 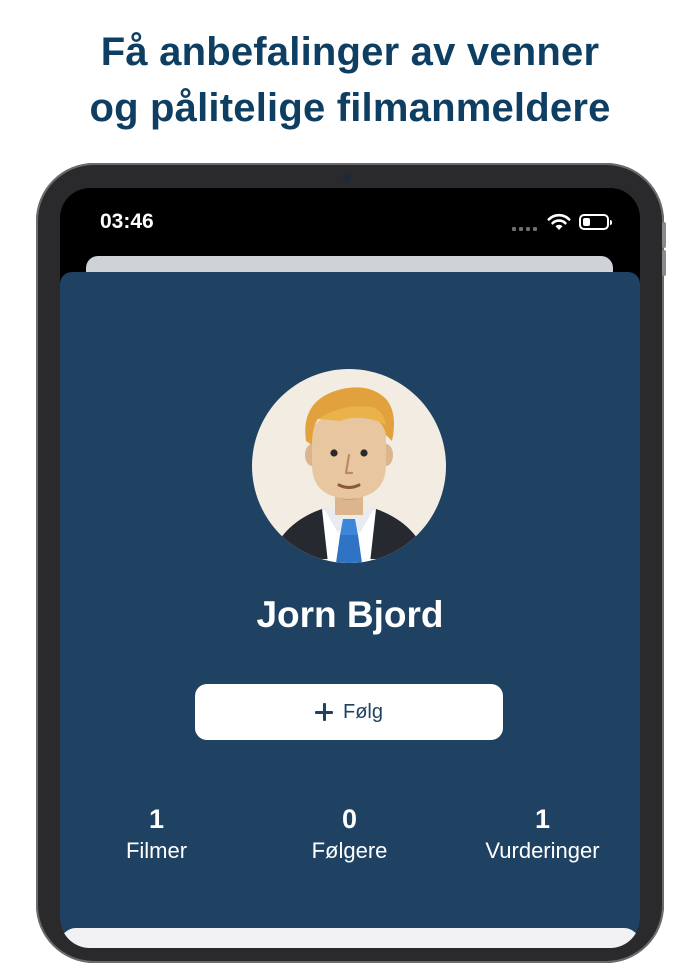 I want to click on stat-ratings-label: Vurderinger, so click(x=542, y=850).